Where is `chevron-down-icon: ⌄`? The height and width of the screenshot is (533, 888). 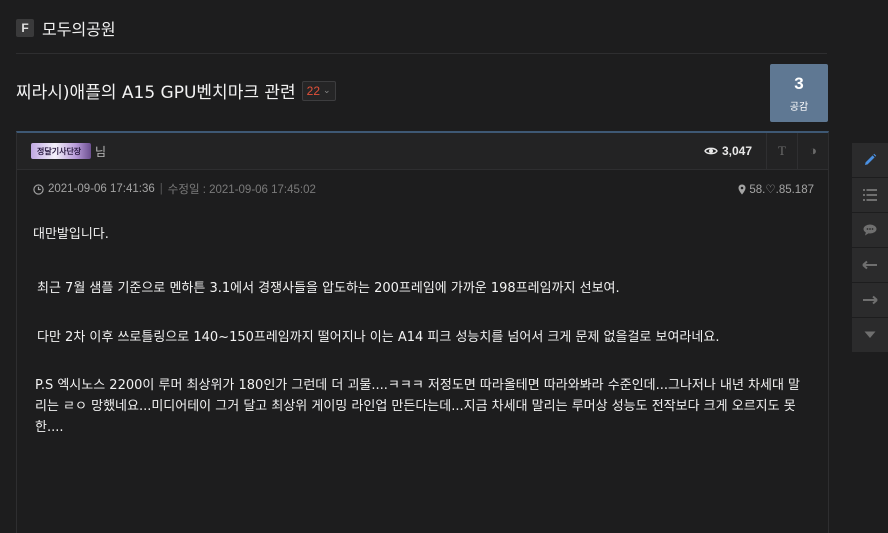 chevron-down-icon: ⌄ is located at coordinates (327, 90).